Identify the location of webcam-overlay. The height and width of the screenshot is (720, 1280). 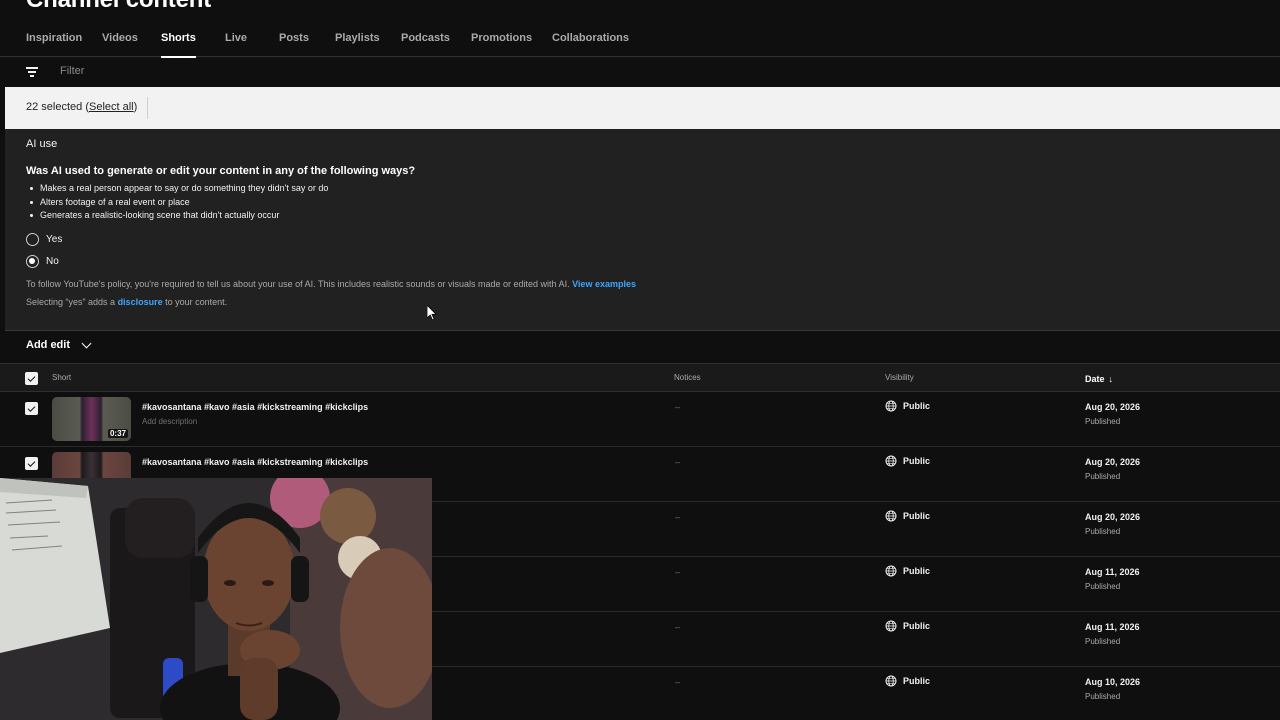
(216, 599).